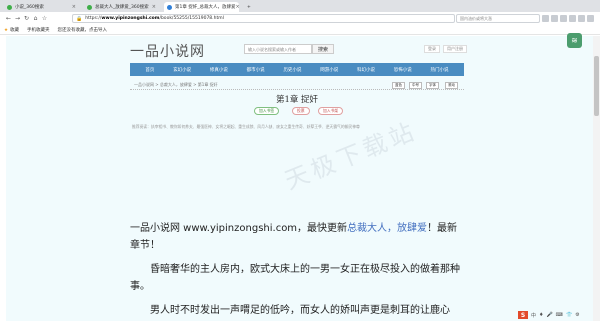 The image size is (600, 321). What do you see at coordinates (29, 7) in the screenshot?
I see `tab-title: 小说_360搜索` at bounding box center [29, 7].